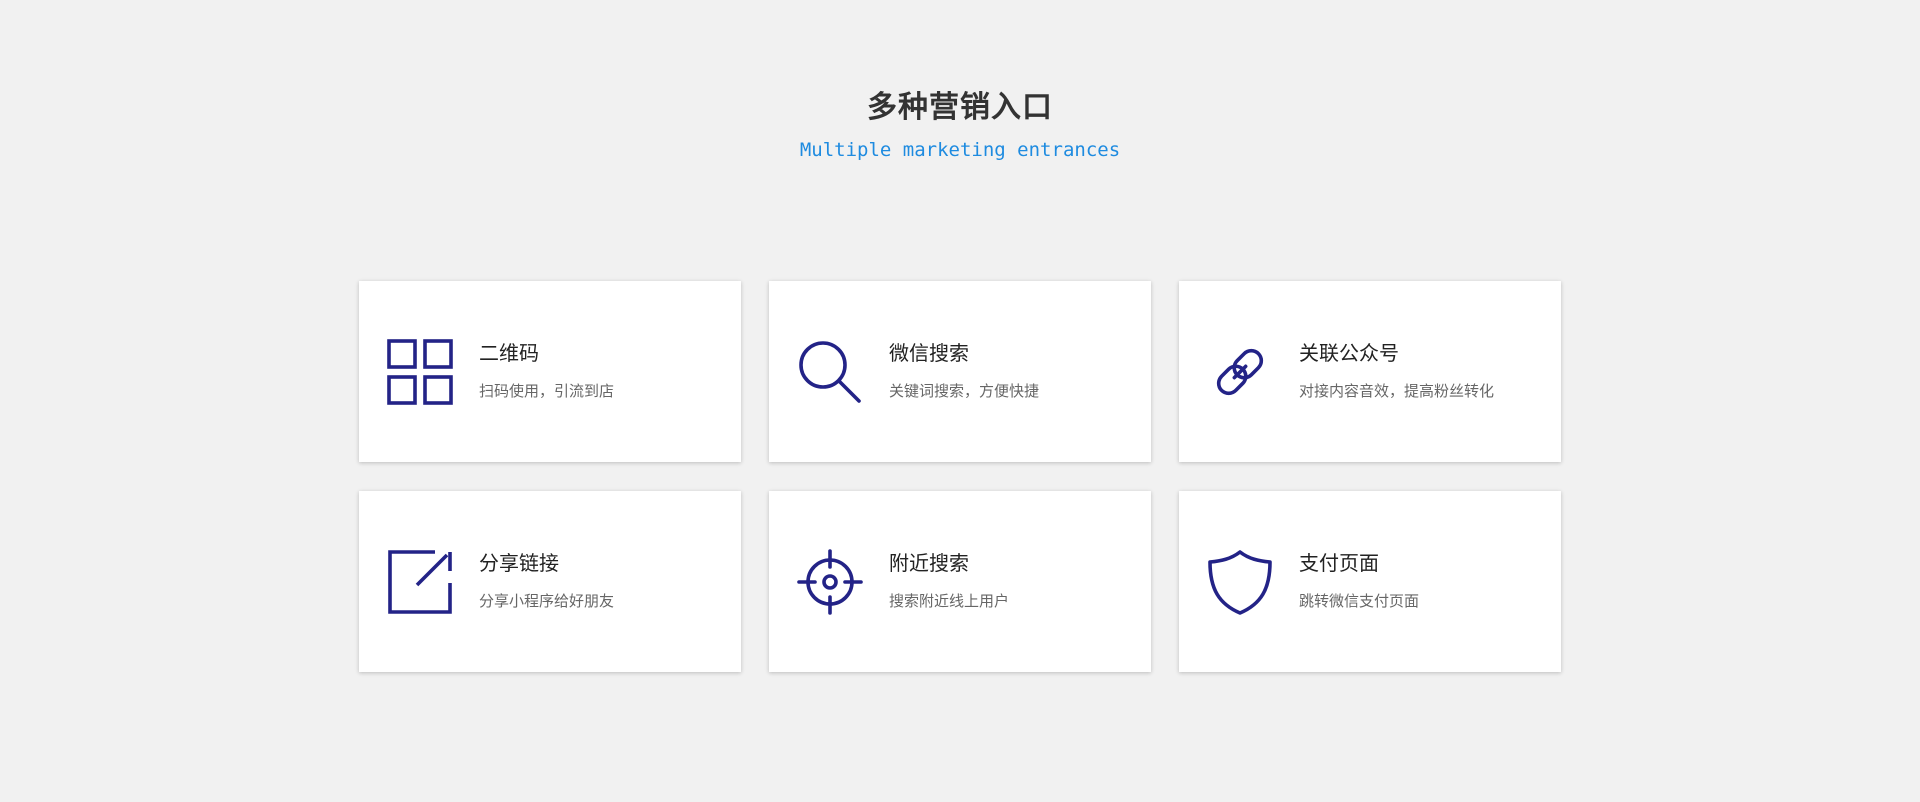 This screenshot has height=802, width=1920. What do you see at coordinates (550, 371) in the screenshot?
I see `card-qrcode: 二维码 扫码使用，引流到店` at bounding box center [550, 371].